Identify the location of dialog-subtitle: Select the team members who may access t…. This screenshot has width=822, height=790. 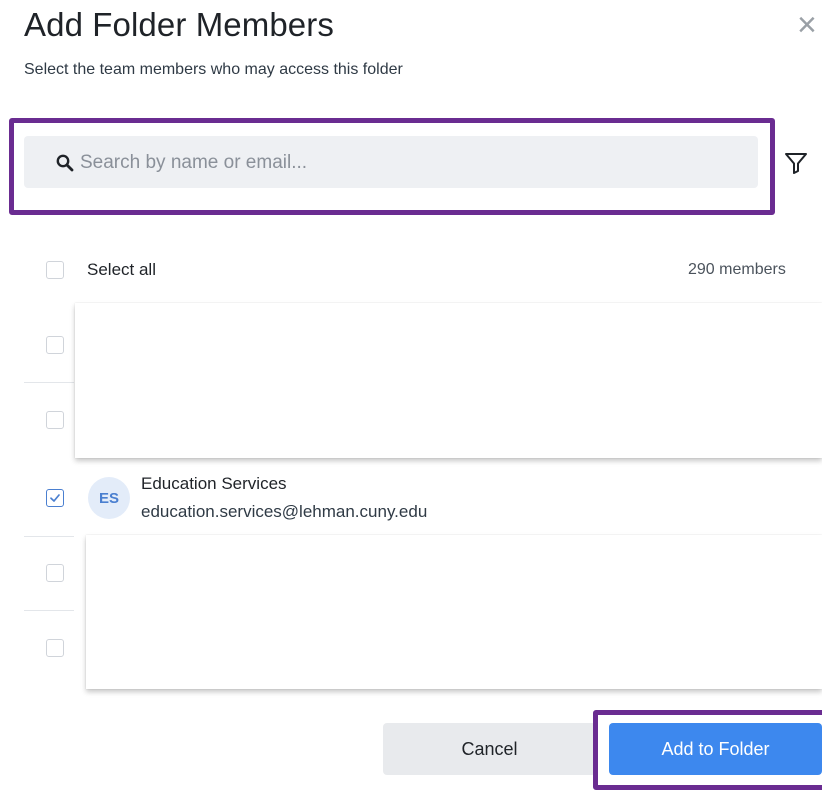
(213, 69).